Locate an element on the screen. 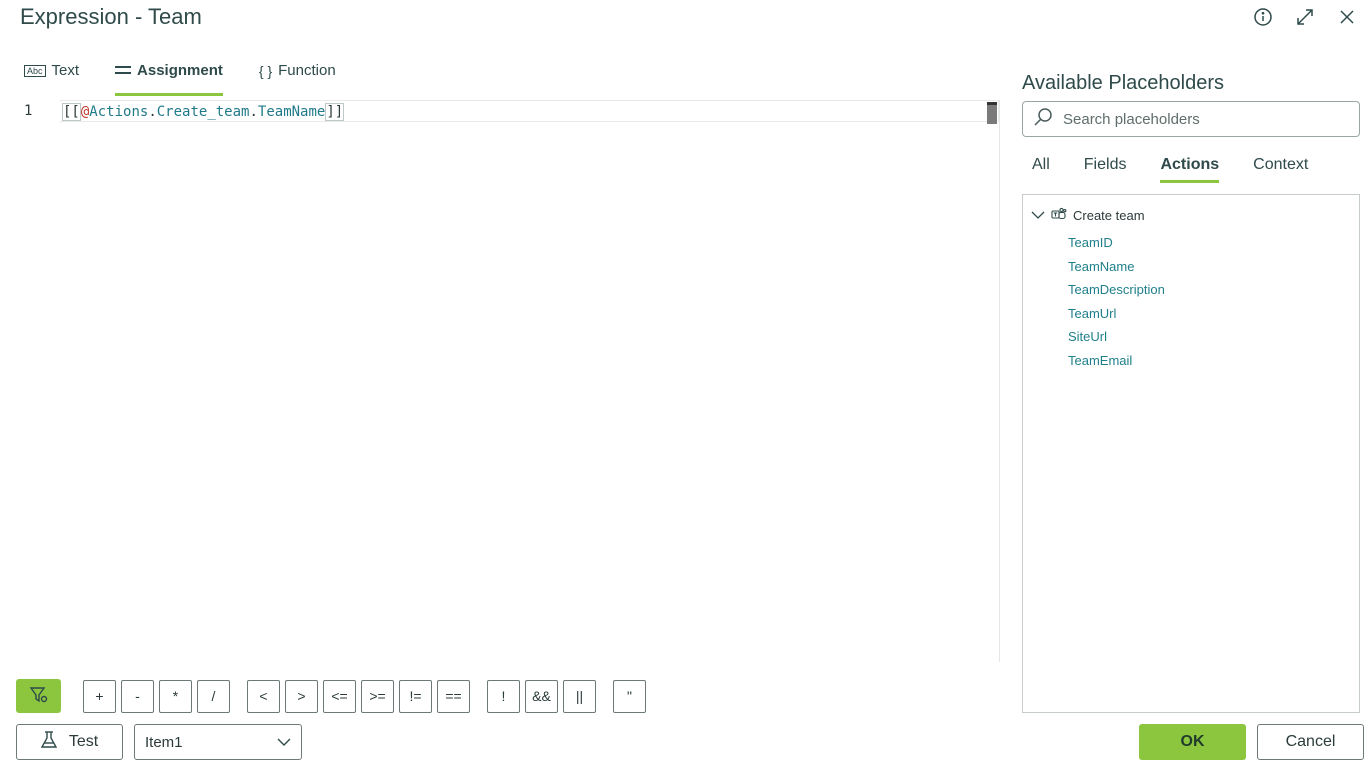  cancel-button: Cancel is located at coordinates (1310, 742).